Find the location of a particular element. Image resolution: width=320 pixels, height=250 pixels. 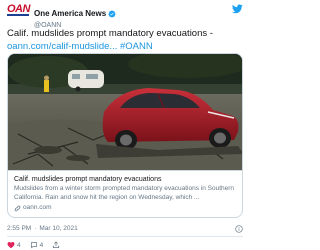

action-bar: 4 4 is located at coordinates (38, 245).